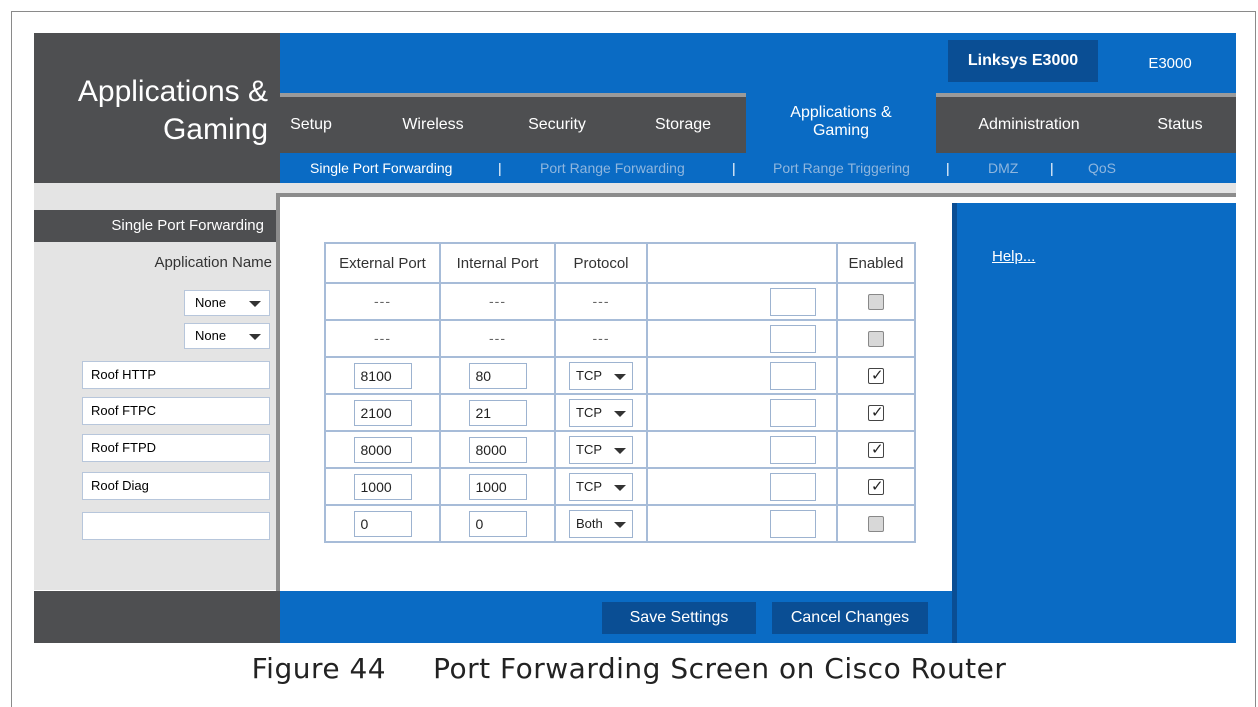 This screenshot has height=707, width=1258. Describe the element at coordinates (311, 125) in the screenshot. I see `nav-tab-setup: Setup` at that location.